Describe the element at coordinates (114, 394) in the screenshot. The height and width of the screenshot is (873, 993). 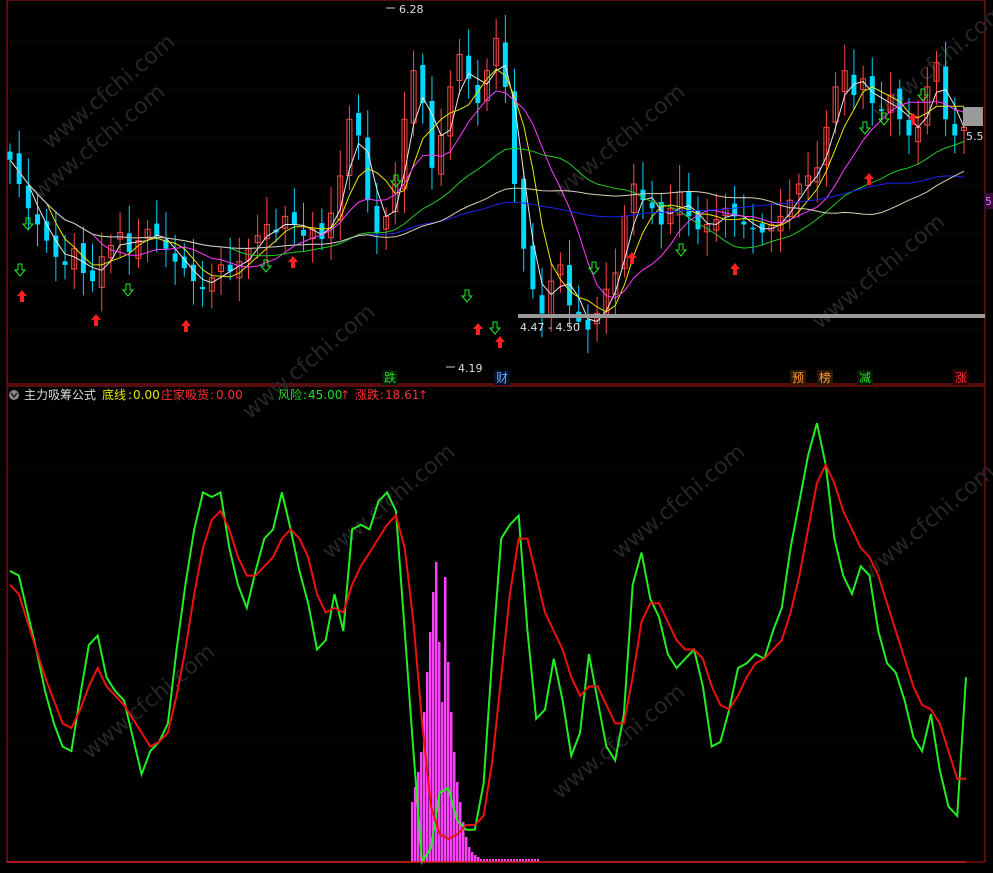
I see `field-baseline-label: 底线` at that location.